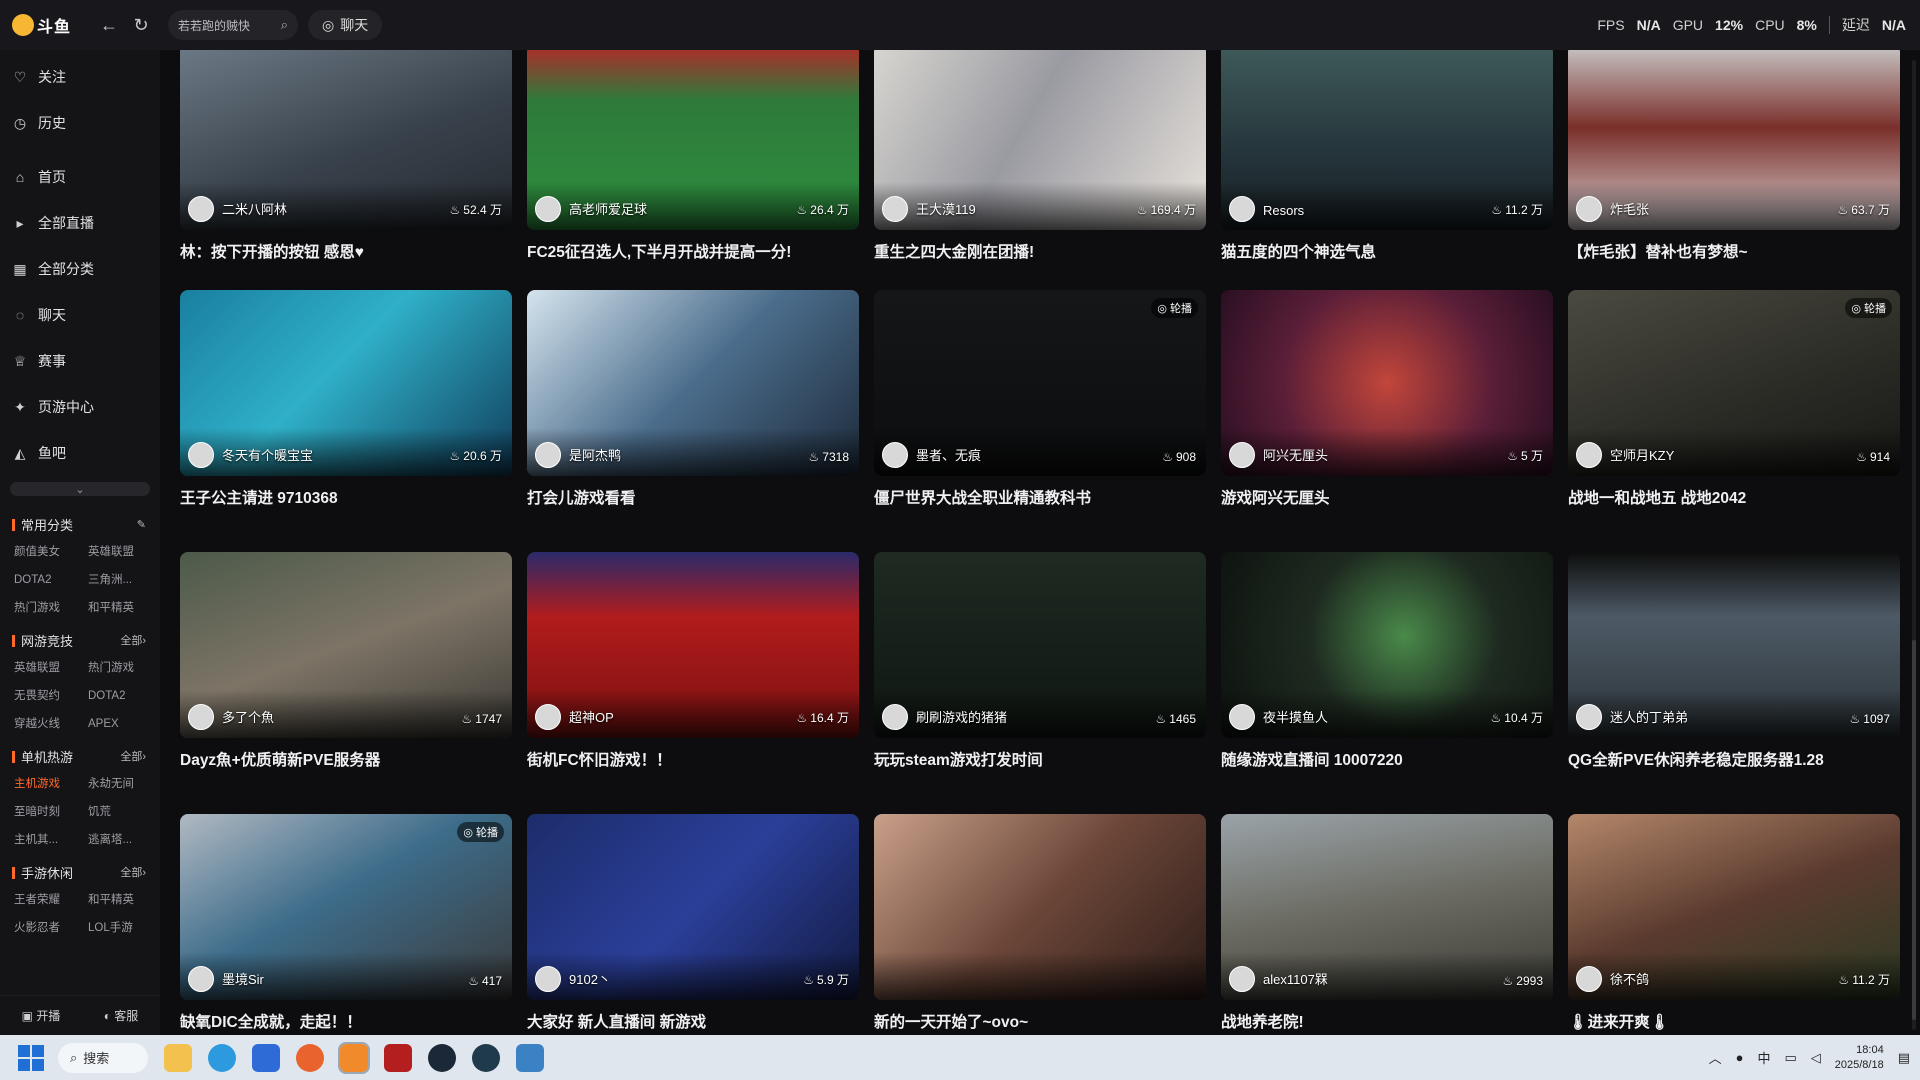 The width and height of the screenshot is (1920, 1080). I want to click on stream-thumbnail: 阿兴无厘头 ♨ 5 万, so click(1387, 383).